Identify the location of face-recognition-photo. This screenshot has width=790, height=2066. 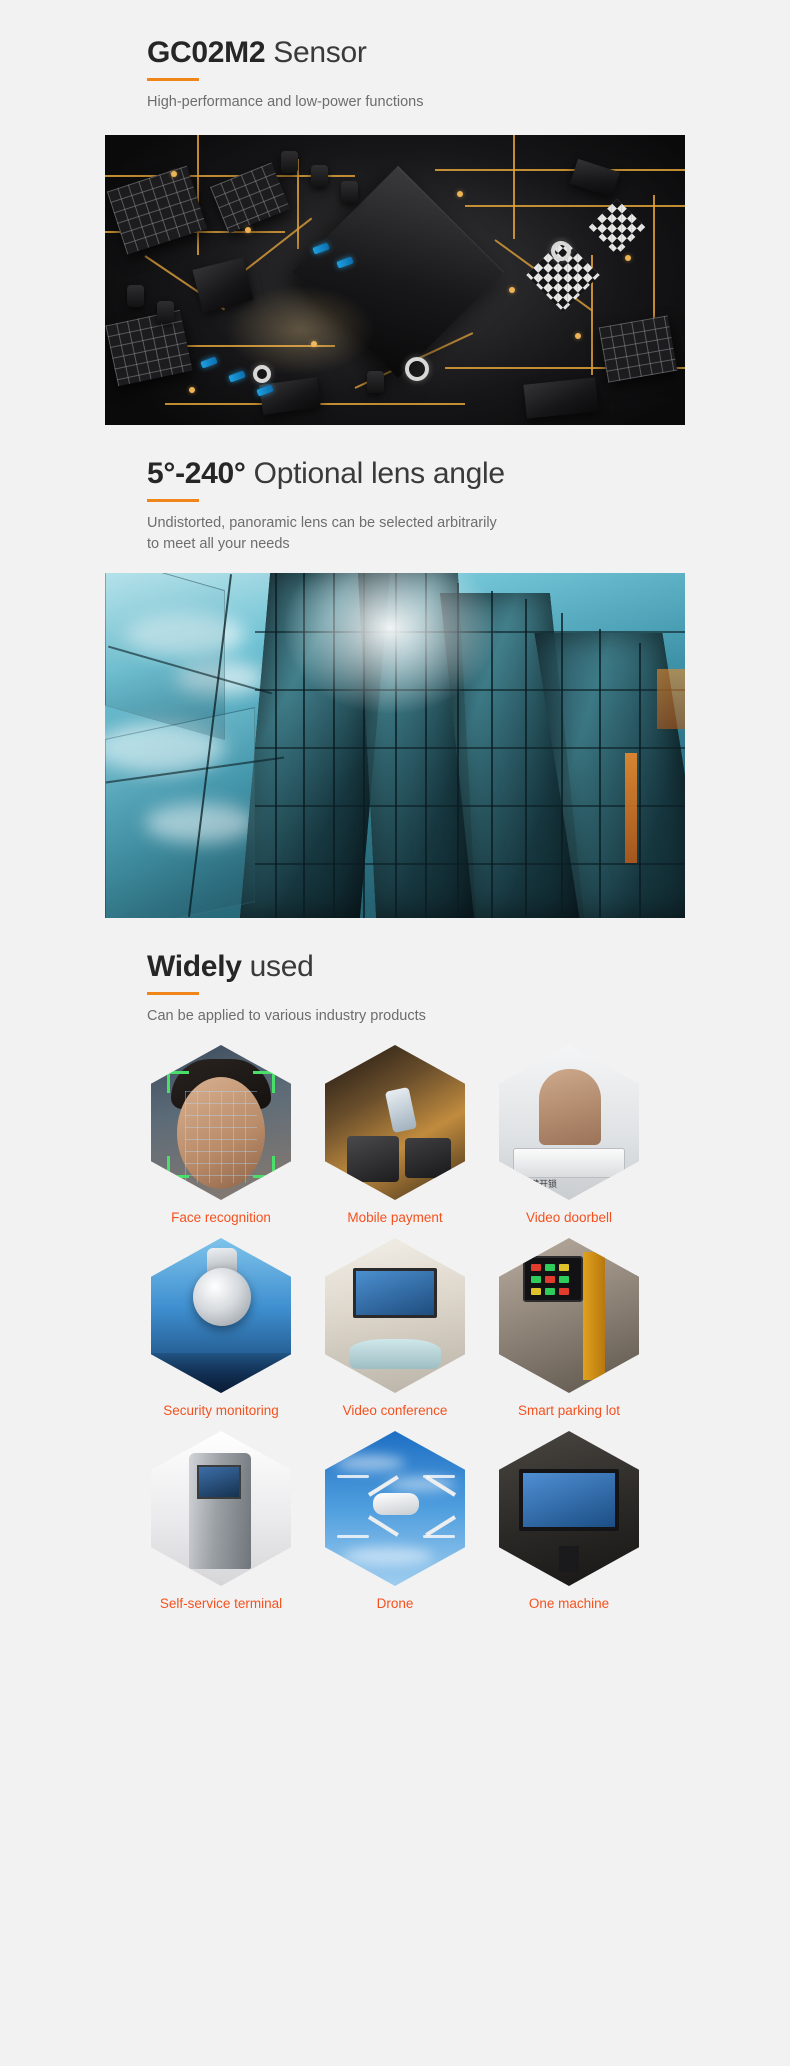
(221, 1122).